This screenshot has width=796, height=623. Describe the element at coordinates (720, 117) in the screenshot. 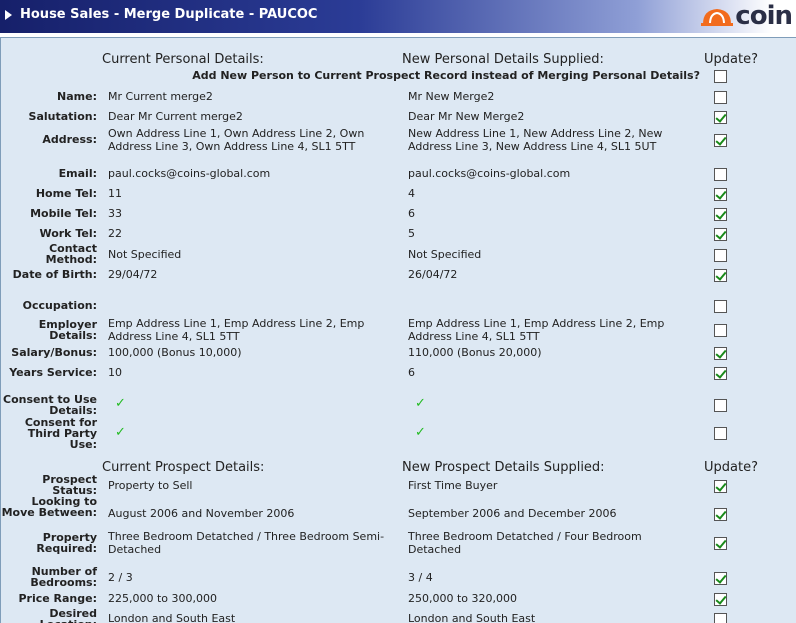

I see `update-checkbox-salutation` at that location.